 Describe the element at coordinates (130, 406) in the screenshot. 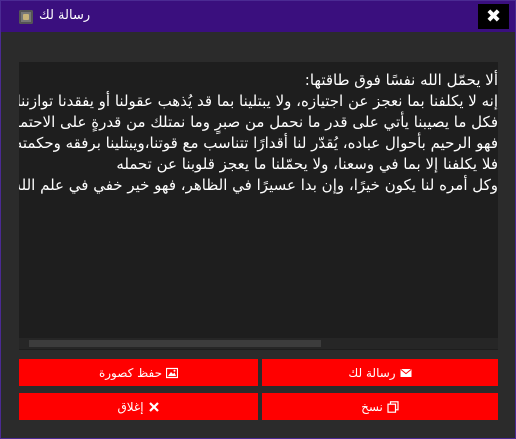

I see `close-label: إغلاق` at that location.